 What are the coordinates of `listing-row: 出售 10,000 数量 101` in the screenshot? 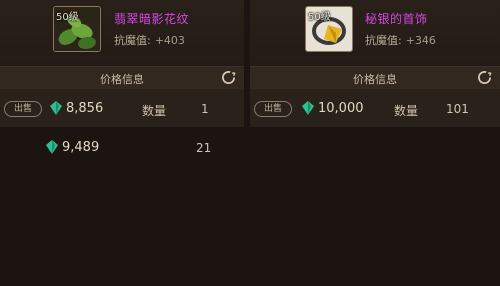 It's located at (375, 108).